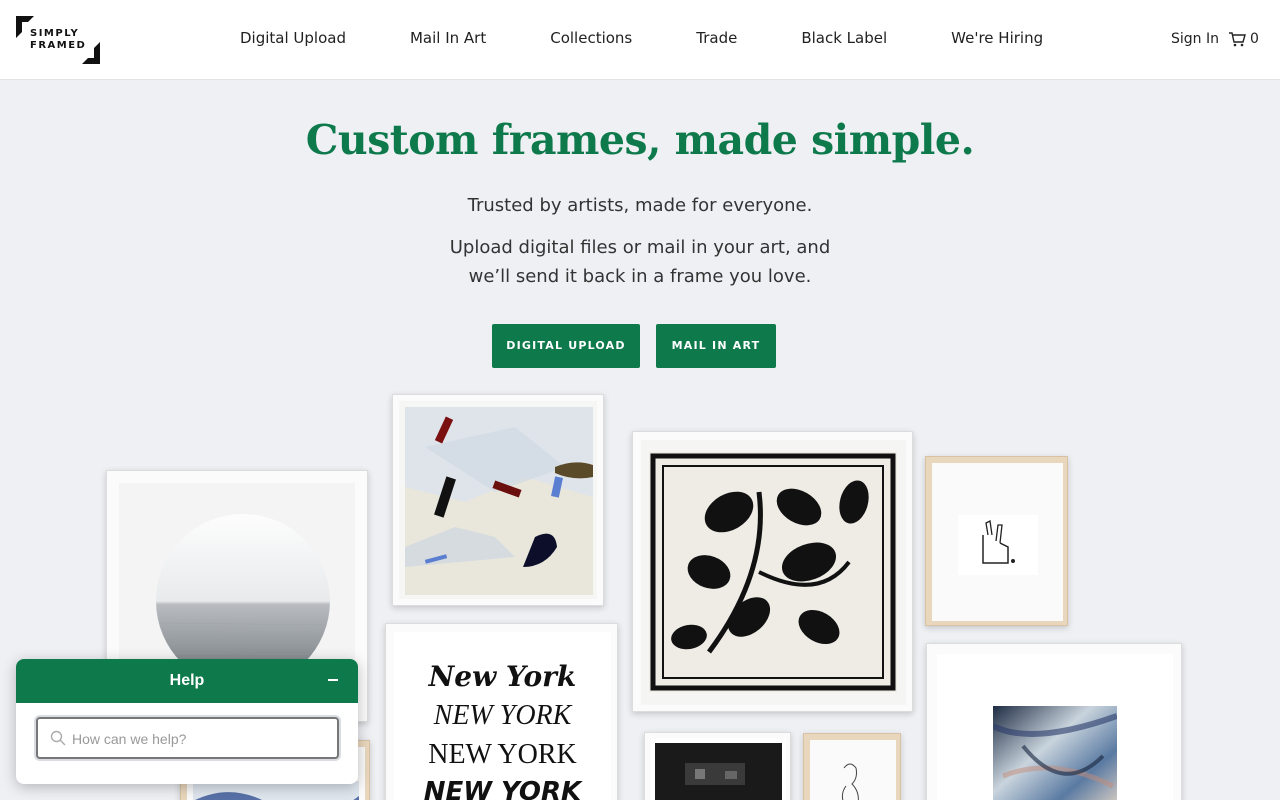 The image size is (1280, 800). I want to click on cart-button: 0, so click(1243, 39).